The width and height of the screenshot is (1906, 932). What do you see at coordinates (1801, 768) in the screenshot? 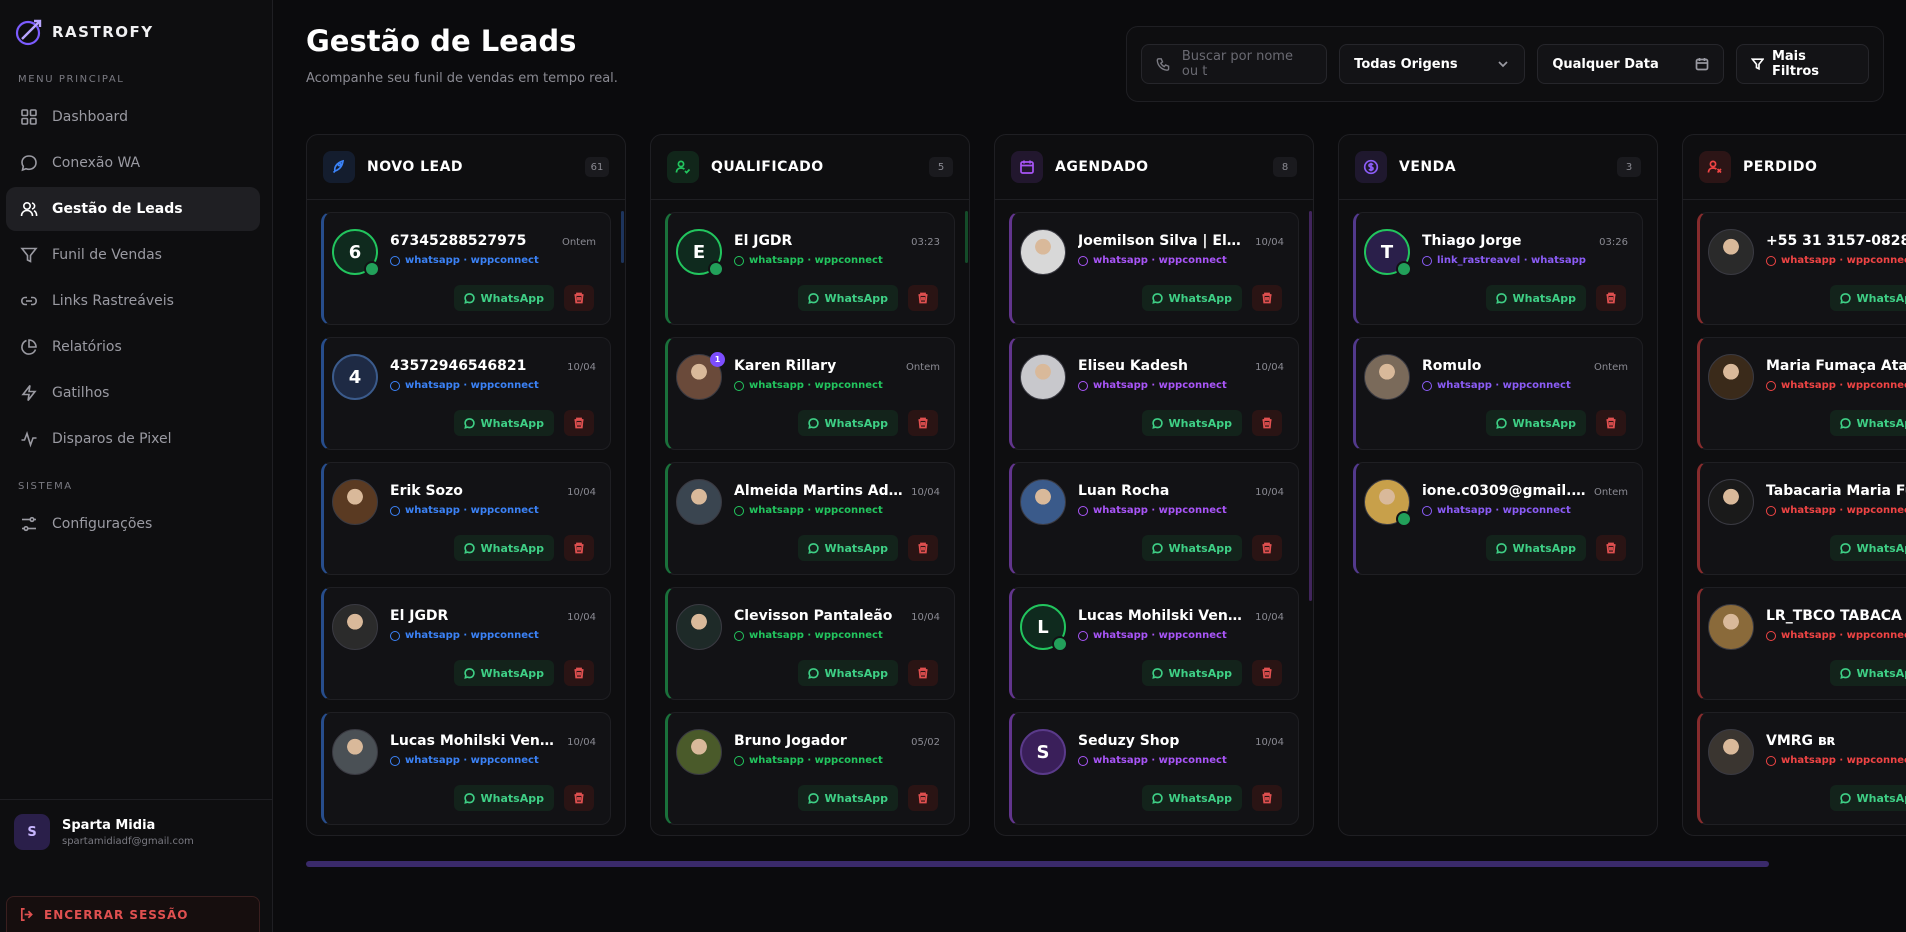
I see `lead-card: VMRG ʙʀ whatsapp · wppconnec WhatsApp` at bounding box center [1801, 768].